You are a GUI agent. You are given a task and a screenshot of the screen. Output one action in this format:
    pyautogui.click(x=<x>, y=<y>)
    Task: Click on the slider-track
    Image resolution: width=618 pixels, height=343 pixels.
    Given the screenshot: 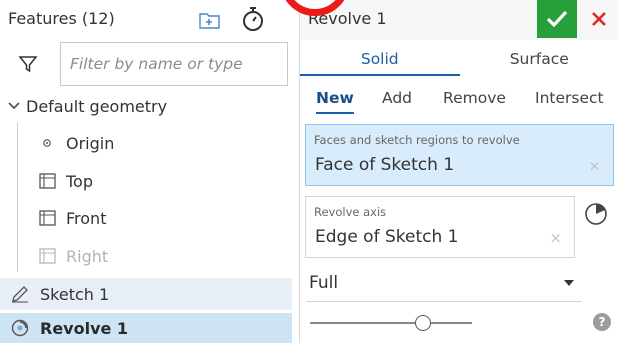 What is the action you would take?
    pyautogui.click(x=391, y=323)
    